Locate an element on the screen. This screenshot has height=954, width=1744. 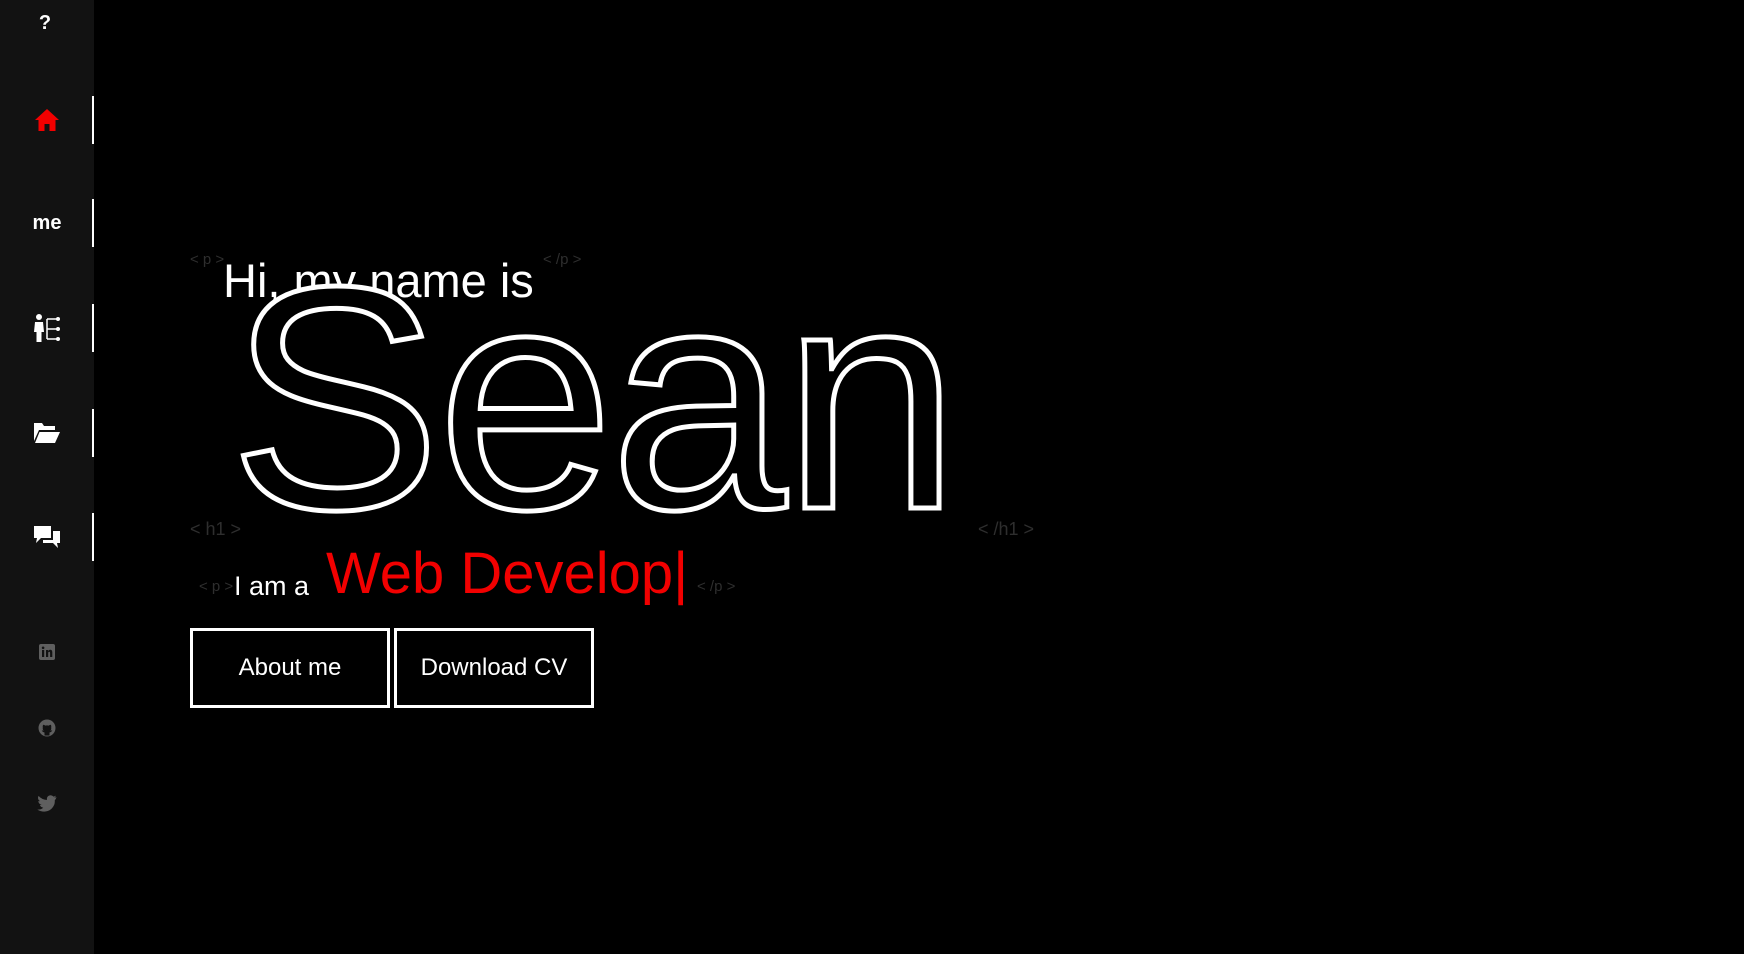
nav-item-home is located at coordinates (47, 120).